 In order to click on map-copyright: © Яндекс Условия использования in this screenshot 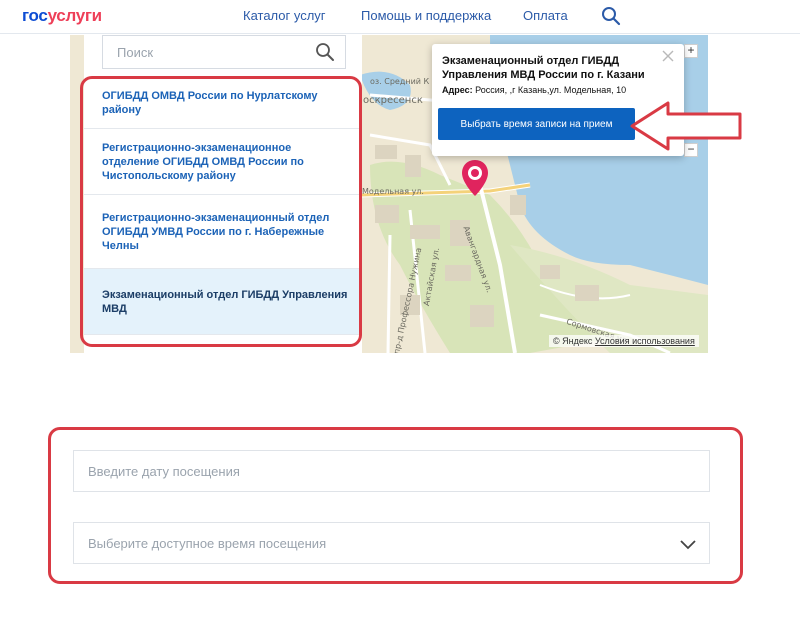, I will do `click(624, 341)`.